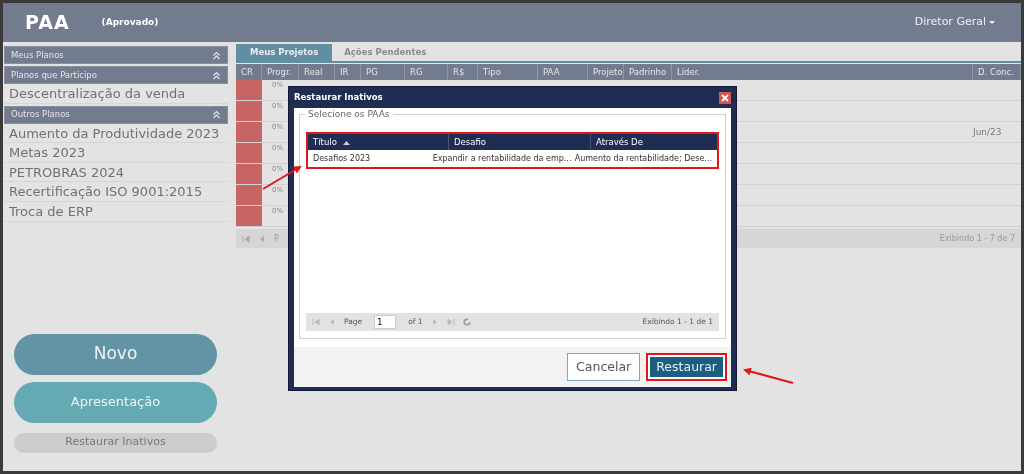 The image size is (1024, 474). Describe the element at coordinates (338, 97) in the screenshot. I see `dialog-title: Restaurar Inativos` at that location.